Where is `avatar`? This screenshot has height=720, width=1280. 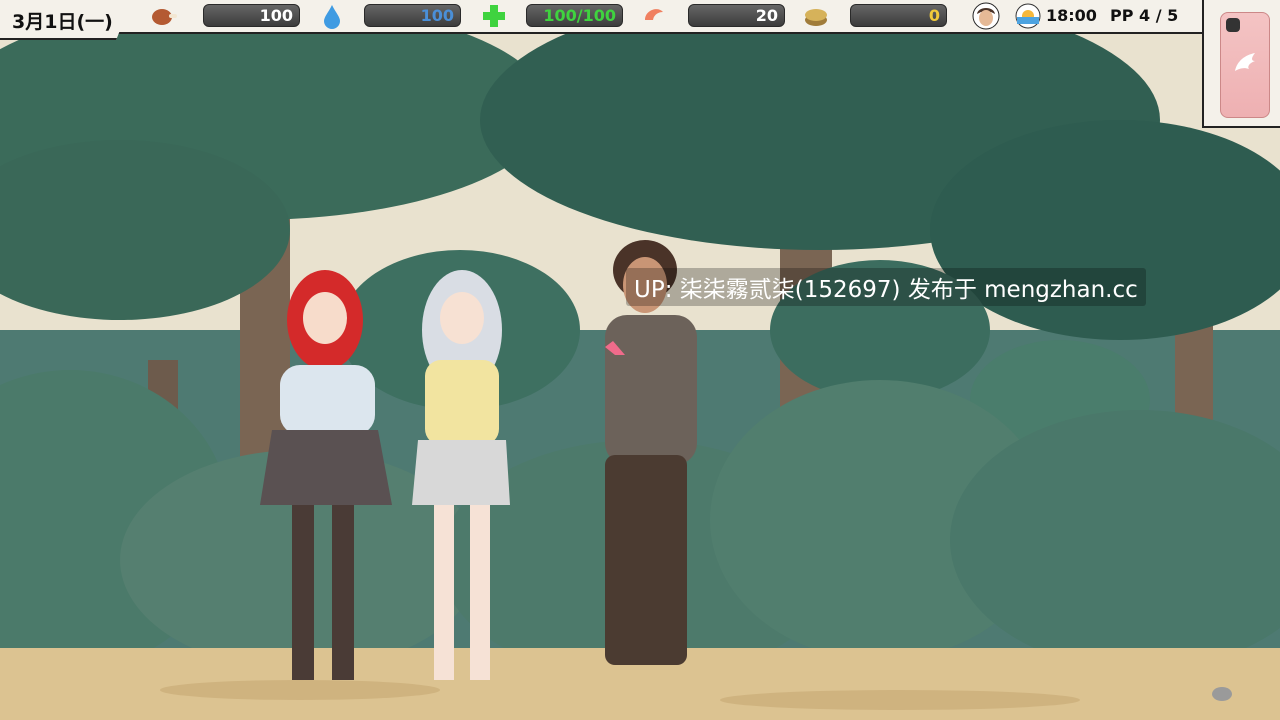
avatar is located at coordinates (986, 16).